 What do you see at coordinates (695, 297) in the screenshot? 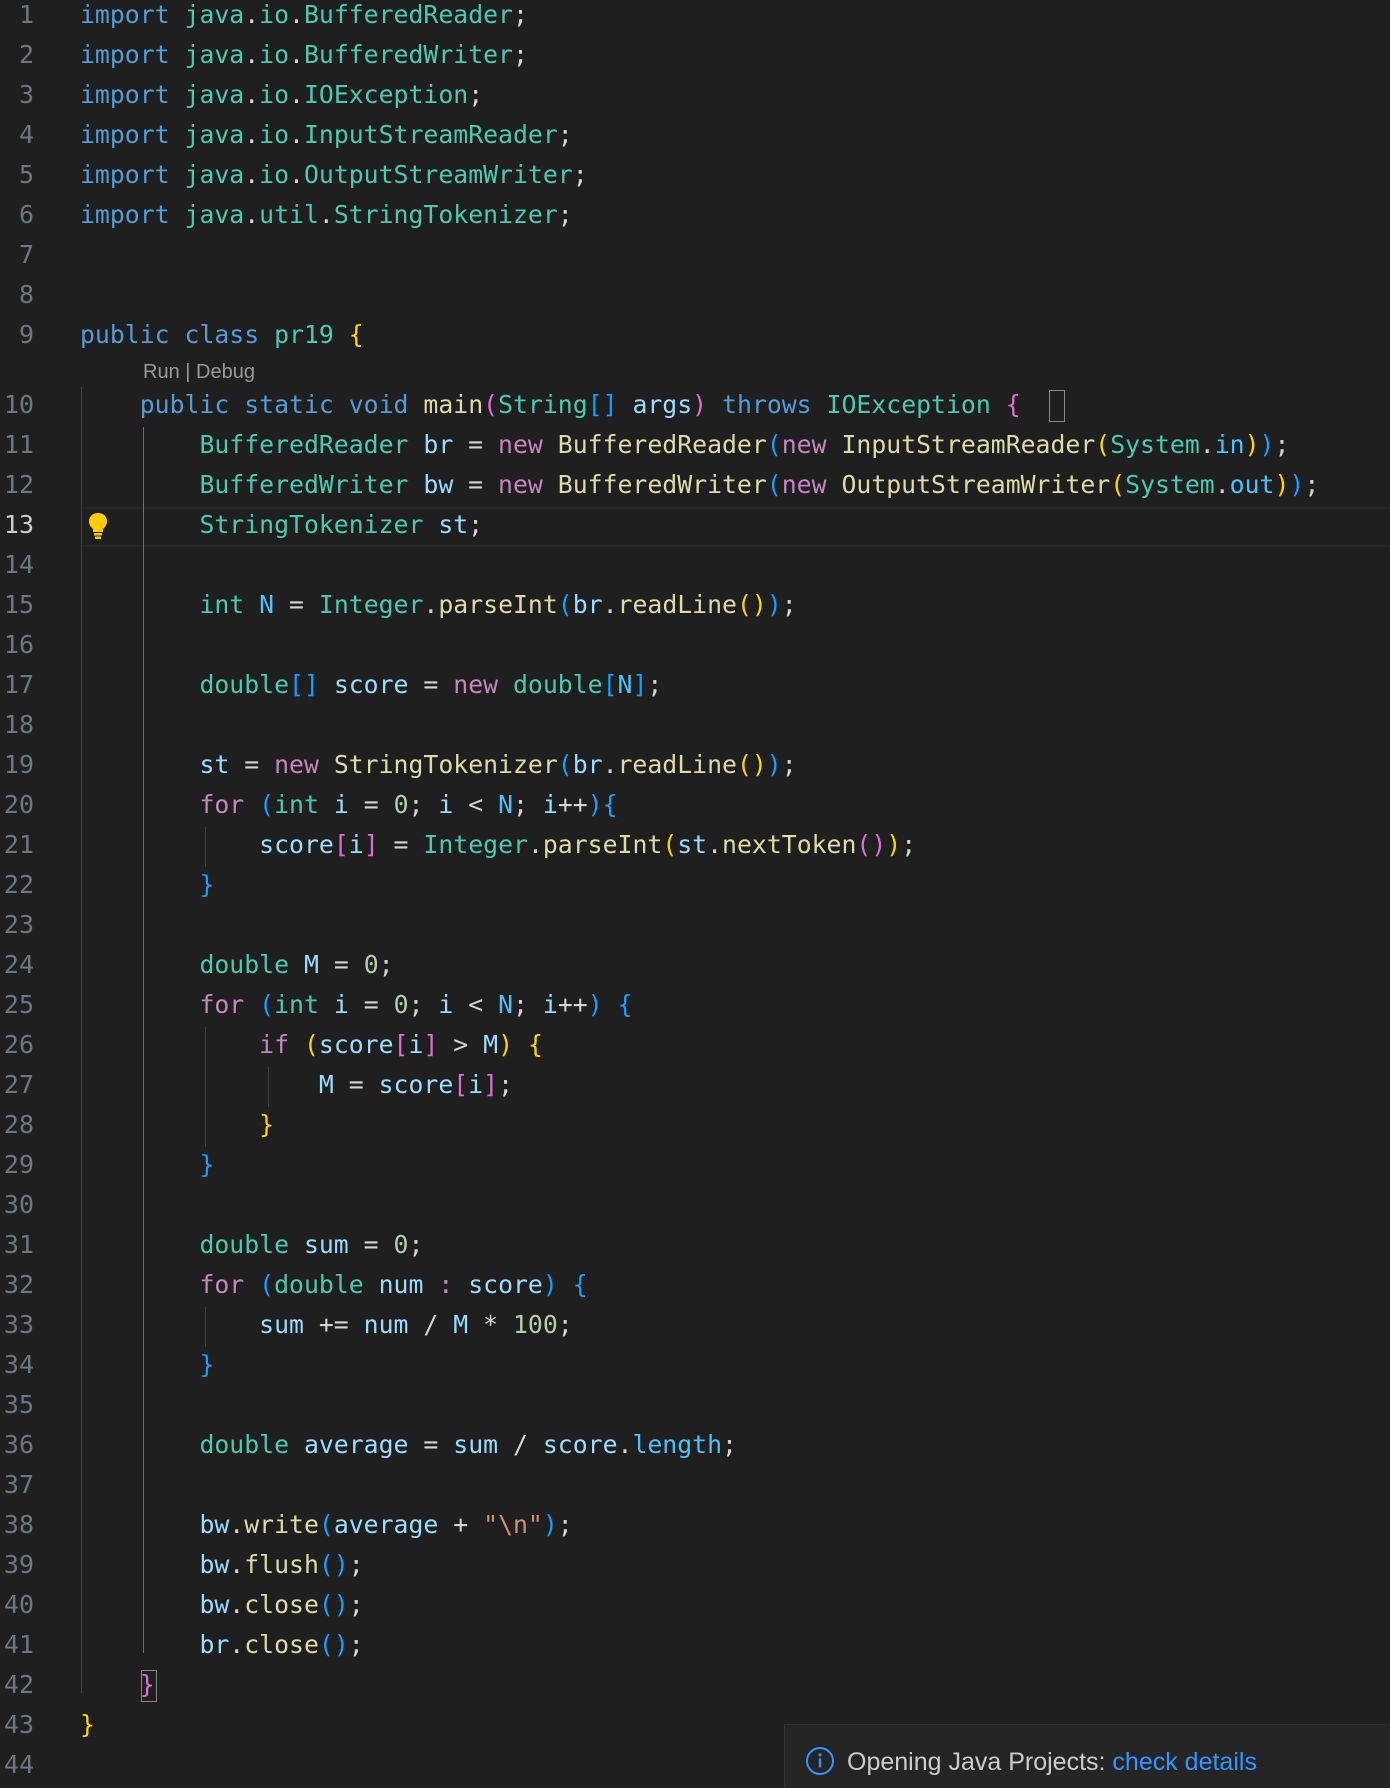
I see `code-line: 8` at bounding box center [695, 297].